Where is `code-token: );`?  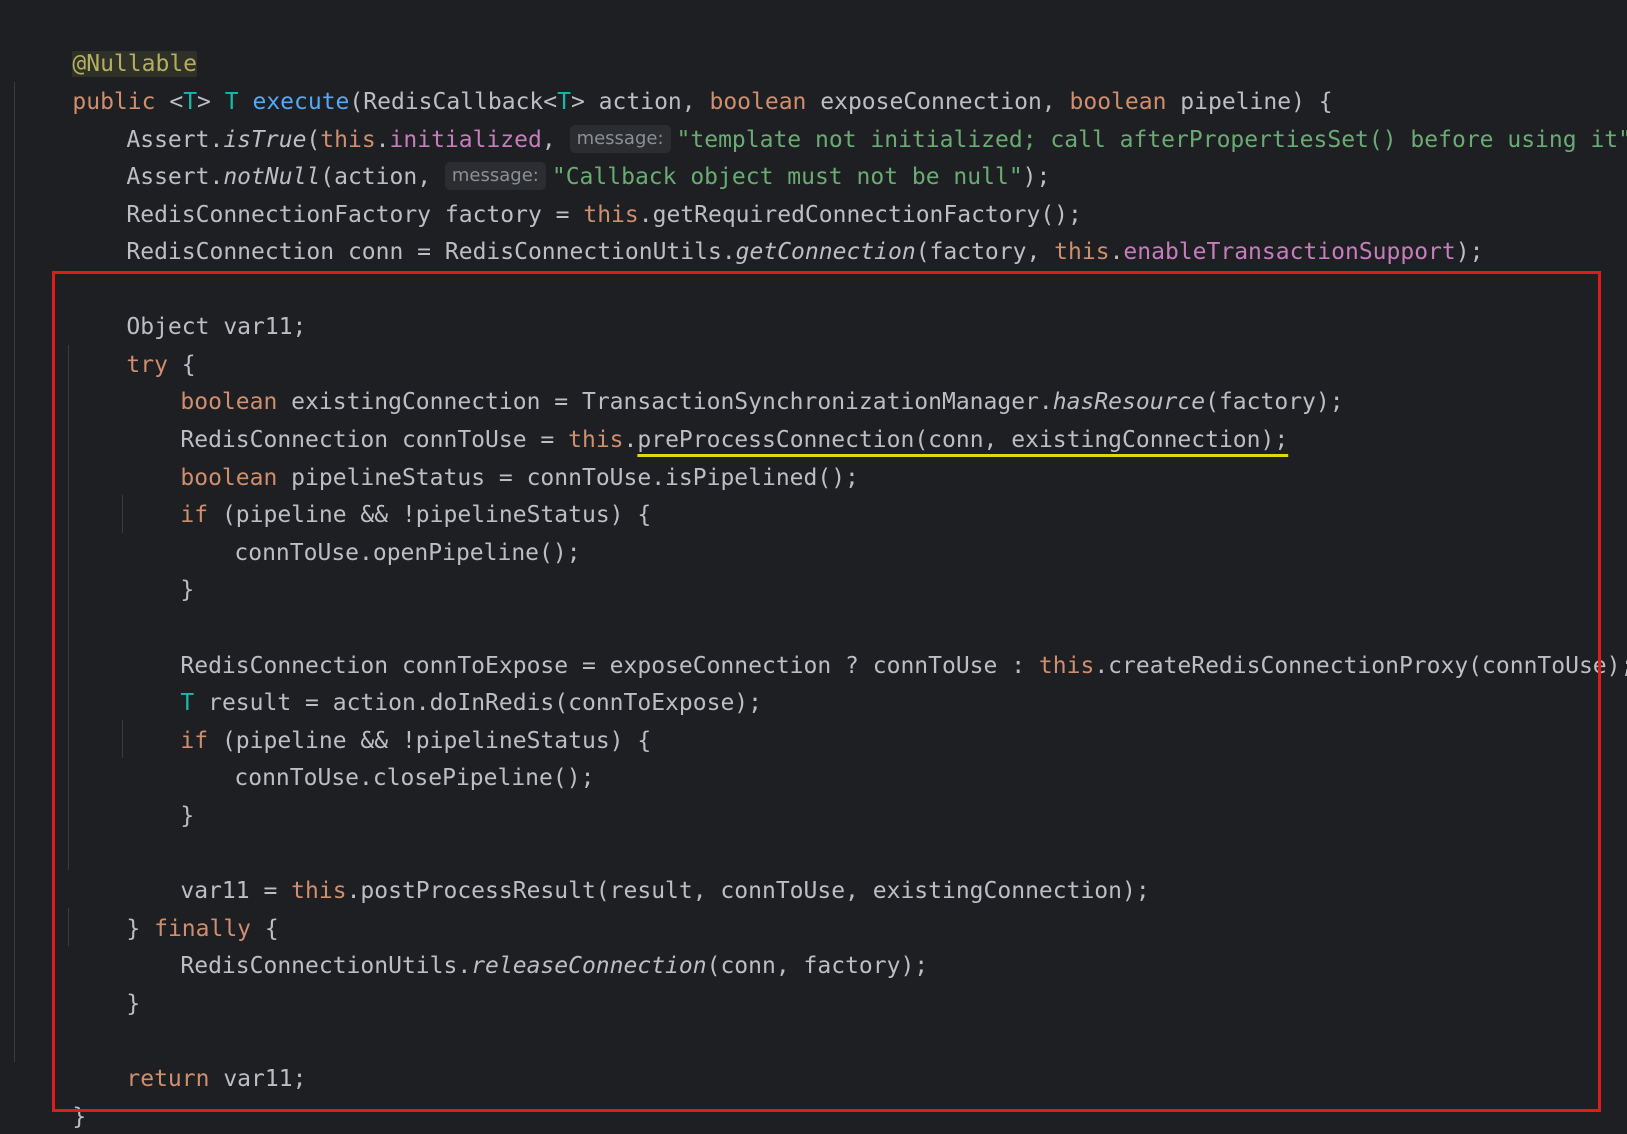 code-token: ); is located at coordinates (1469, 252).